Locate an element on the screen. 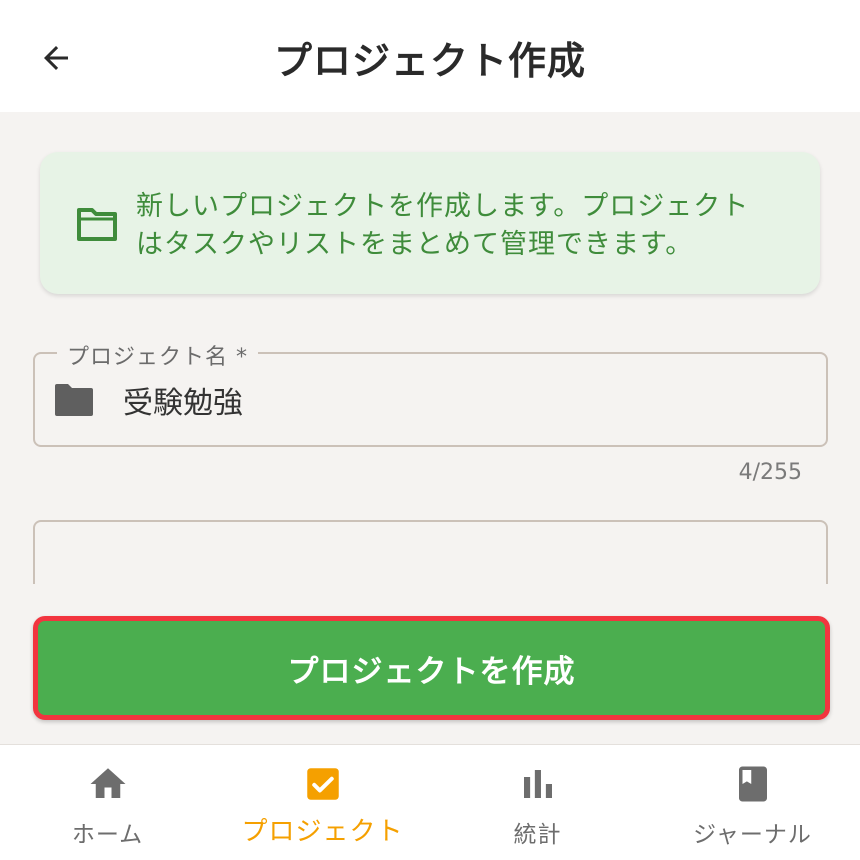  book-icon is located at coordinates (752, 784).